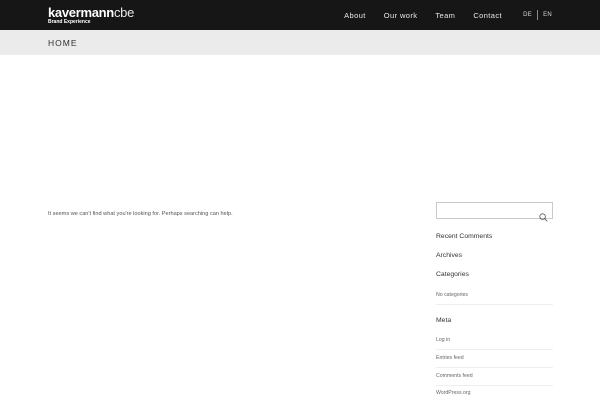 This screenshot has width=600, height=400. I want to click on meta-link-wordpress-org: WordPress.org, so click(494, 395).